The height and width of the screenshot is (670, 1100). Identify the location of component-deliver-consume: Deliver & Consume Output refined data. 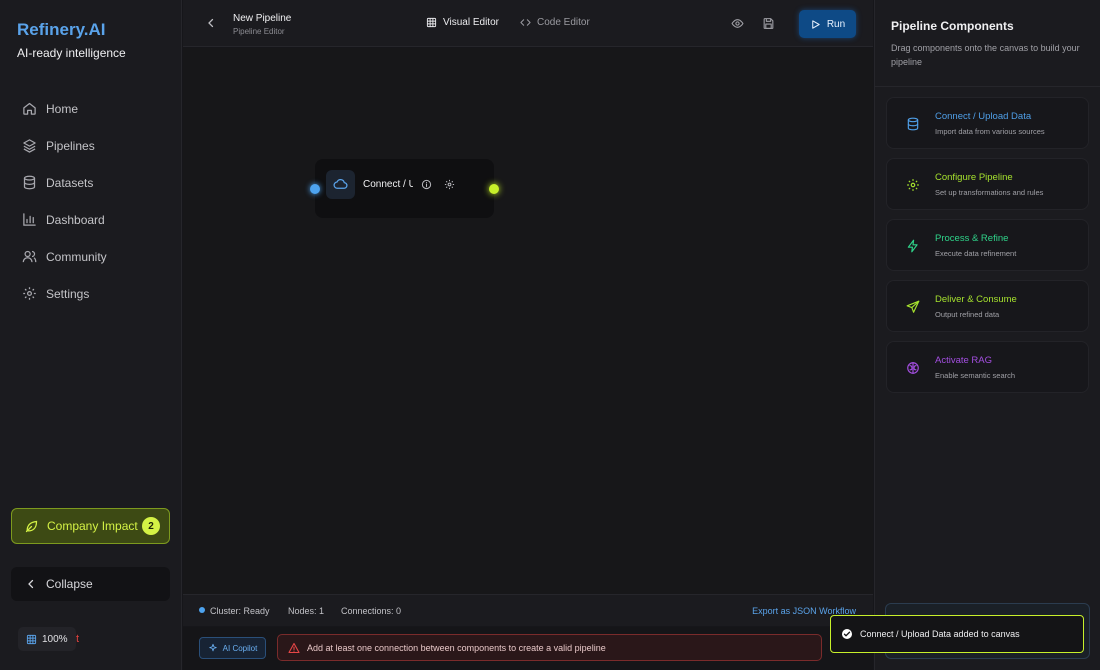
(987, 306).